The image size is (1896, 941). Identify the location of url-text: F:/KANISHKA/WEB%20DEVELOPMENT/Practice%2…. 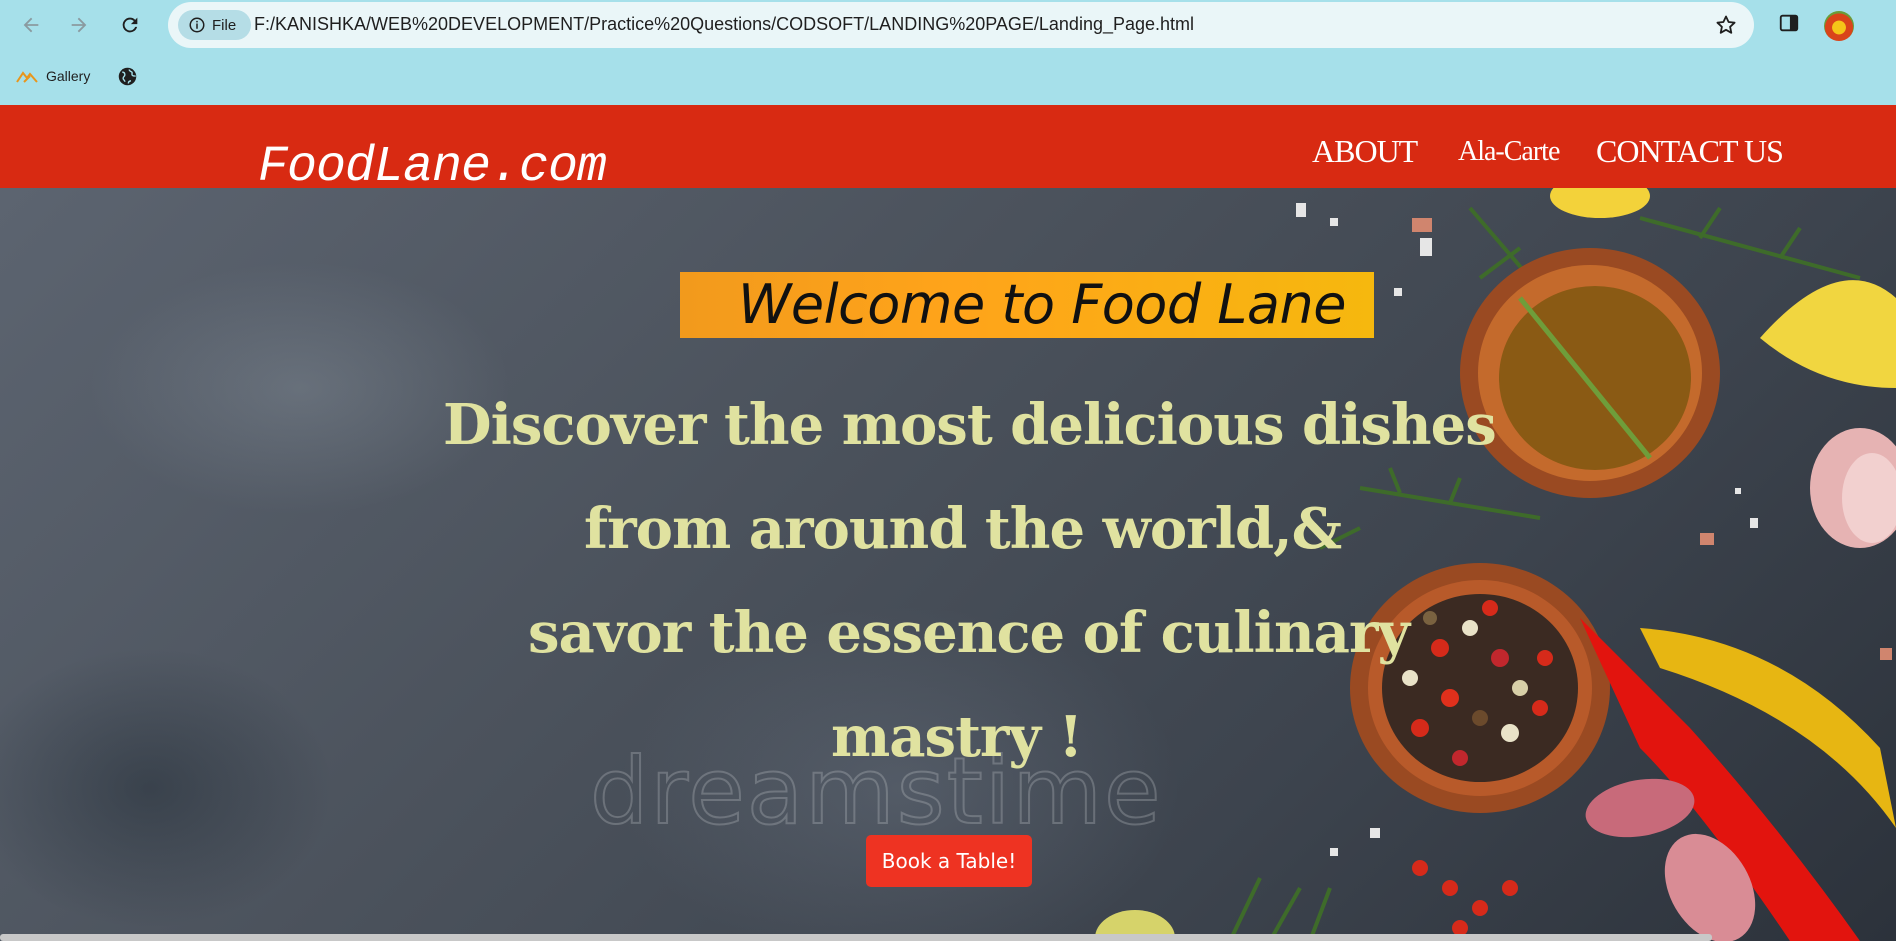
(724, 24).